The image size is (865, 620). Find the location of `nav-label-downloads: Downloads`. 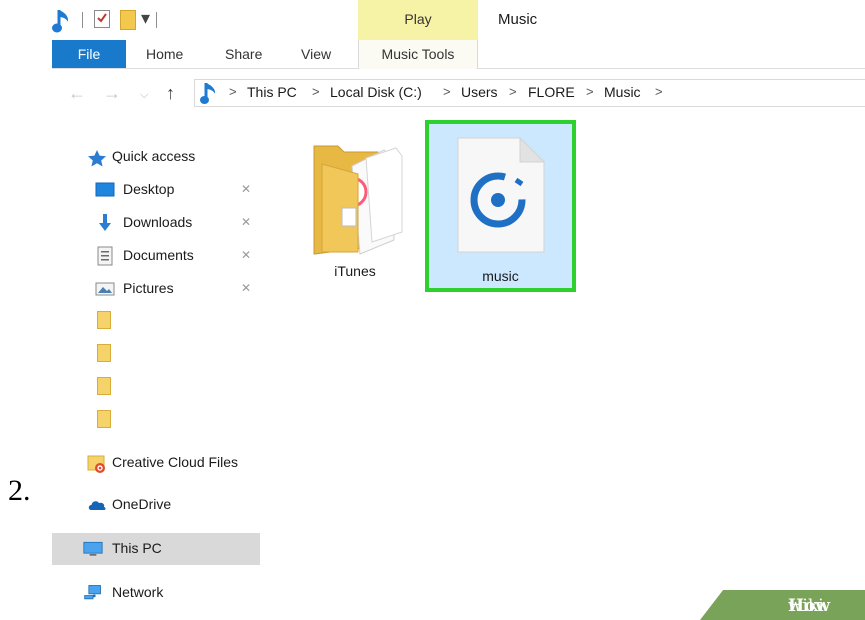

nav-label-downloads: Downloads is located at coordinates (158, 222).